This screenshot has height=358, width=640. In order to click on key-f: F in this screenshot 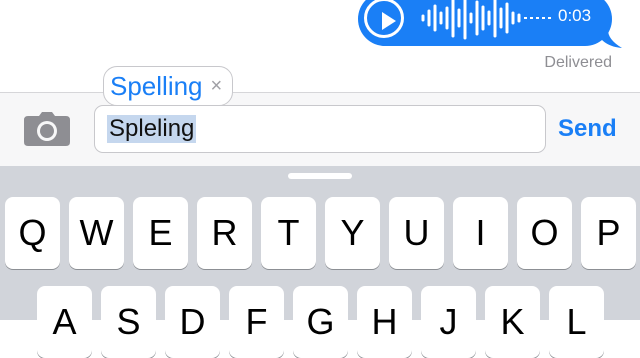, I will do `click(256, 322)`.